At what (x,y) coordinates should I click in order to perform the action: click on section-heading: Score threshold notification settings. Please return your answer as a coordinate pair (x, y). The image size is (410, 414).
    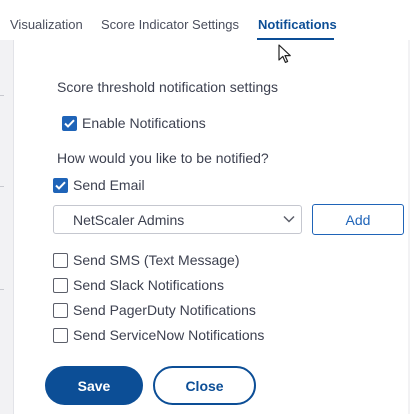
    Looking at the image, I should click on (168, 87).